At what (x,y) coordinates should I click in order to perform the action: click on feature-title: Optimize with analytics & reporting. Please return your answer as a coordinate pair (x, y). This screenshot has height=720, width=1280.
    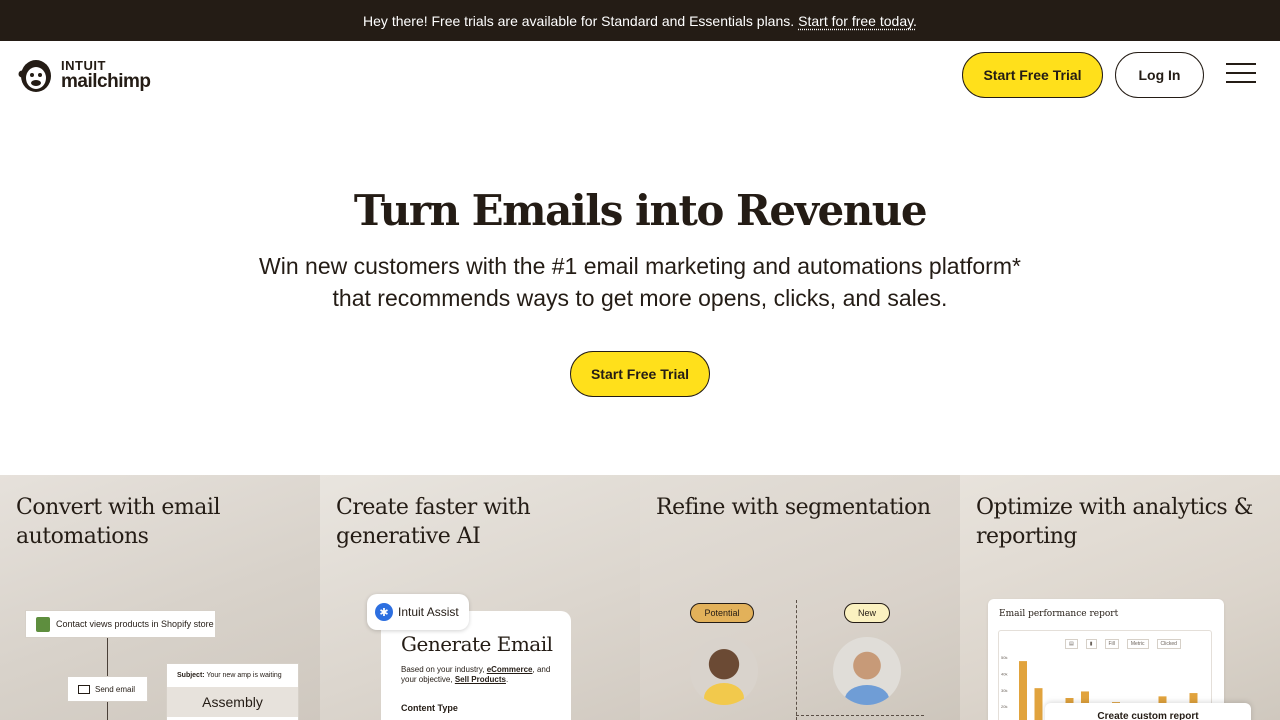
    Looking at the image, I should click on (1114, 522).